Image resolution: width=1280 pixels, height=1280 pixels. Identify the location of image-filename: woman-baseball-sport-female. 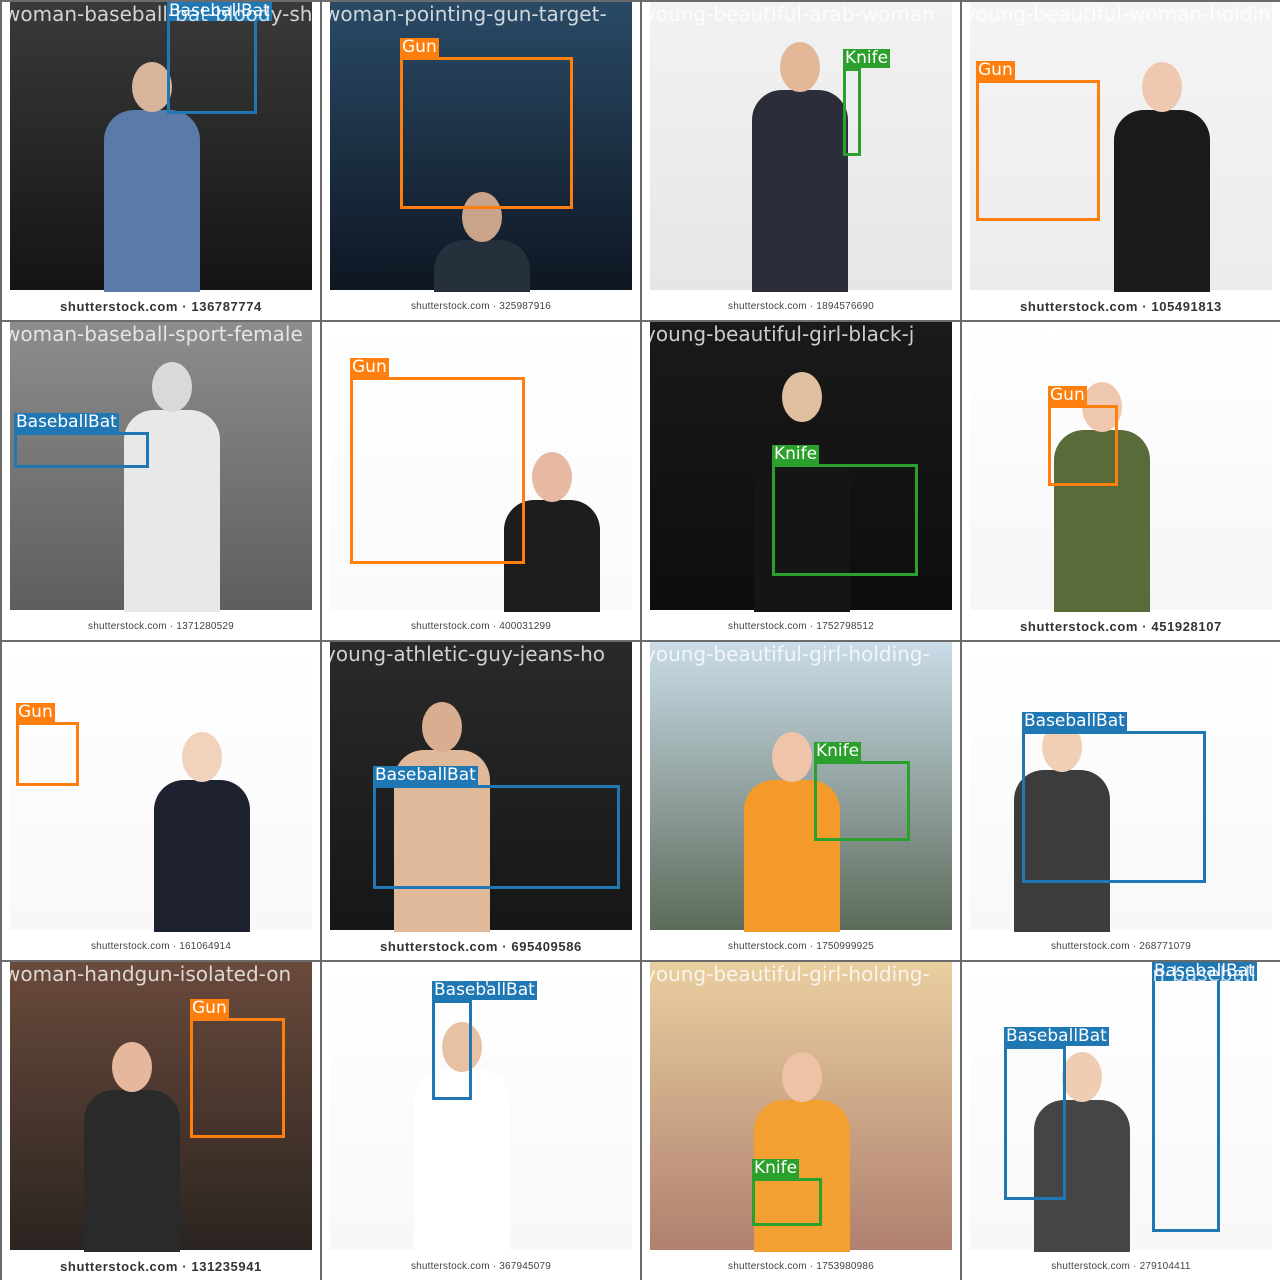
(153, 334).